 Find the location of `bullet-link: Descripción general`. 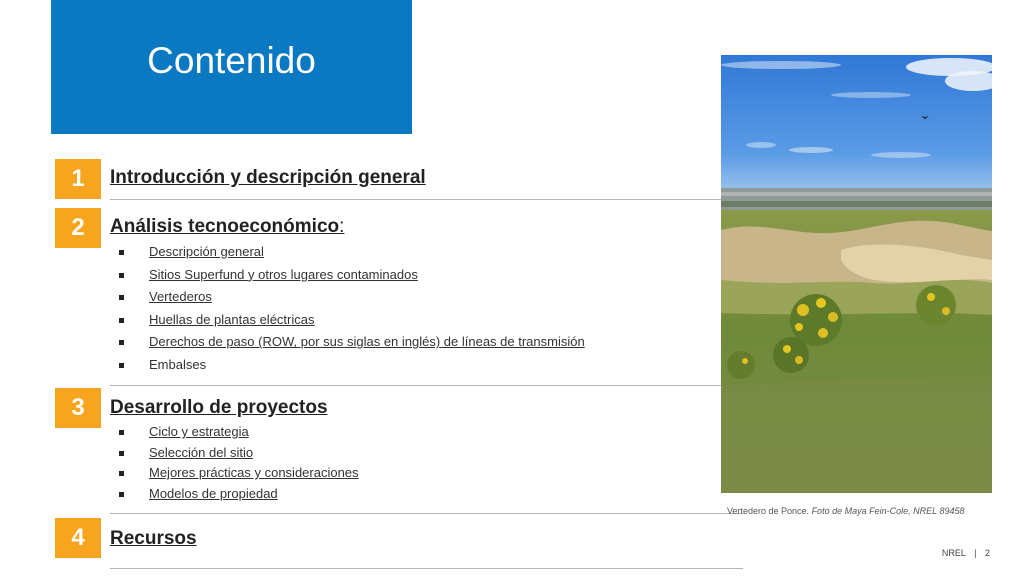

bullet-link: Descripción general is located at coordinates (206, 251).